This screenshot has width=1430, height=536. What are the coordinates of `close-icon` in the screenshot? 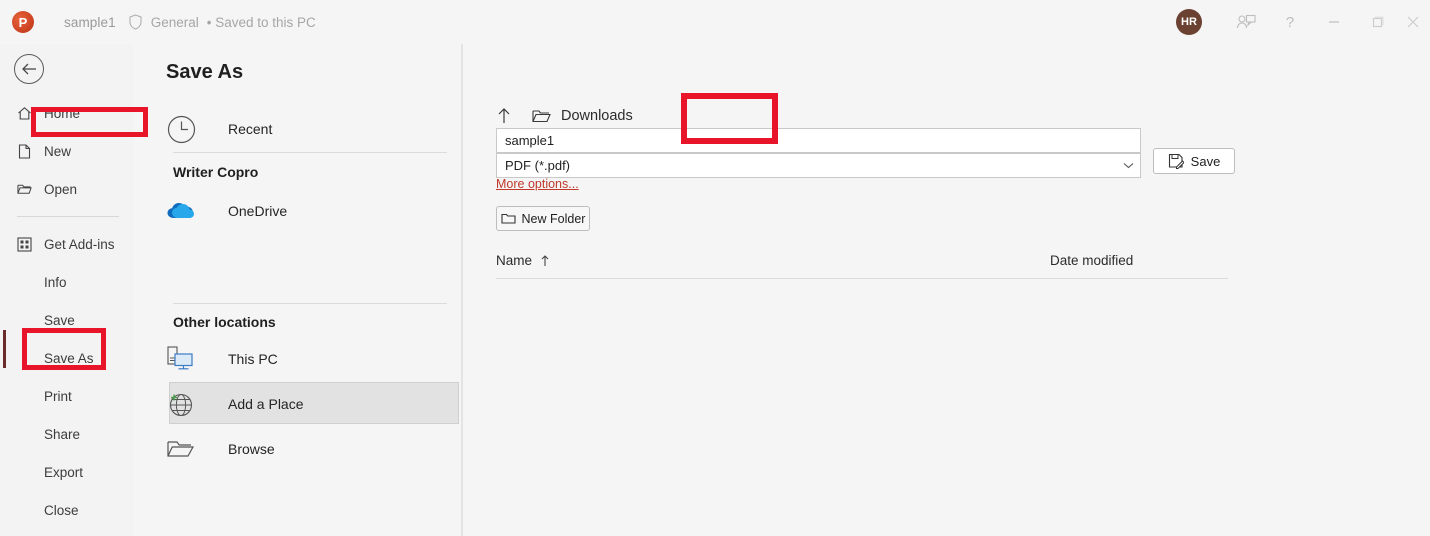 It's located at (1415, 22).